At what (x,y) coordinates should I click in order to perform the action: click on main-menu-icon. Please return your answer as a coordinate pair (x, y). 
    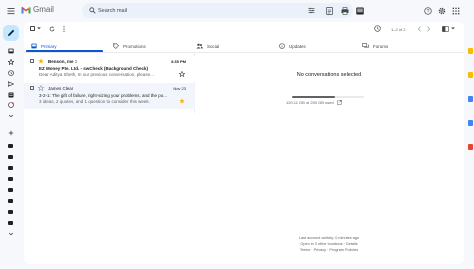
    Looking at the image, I should click on (11, 11).